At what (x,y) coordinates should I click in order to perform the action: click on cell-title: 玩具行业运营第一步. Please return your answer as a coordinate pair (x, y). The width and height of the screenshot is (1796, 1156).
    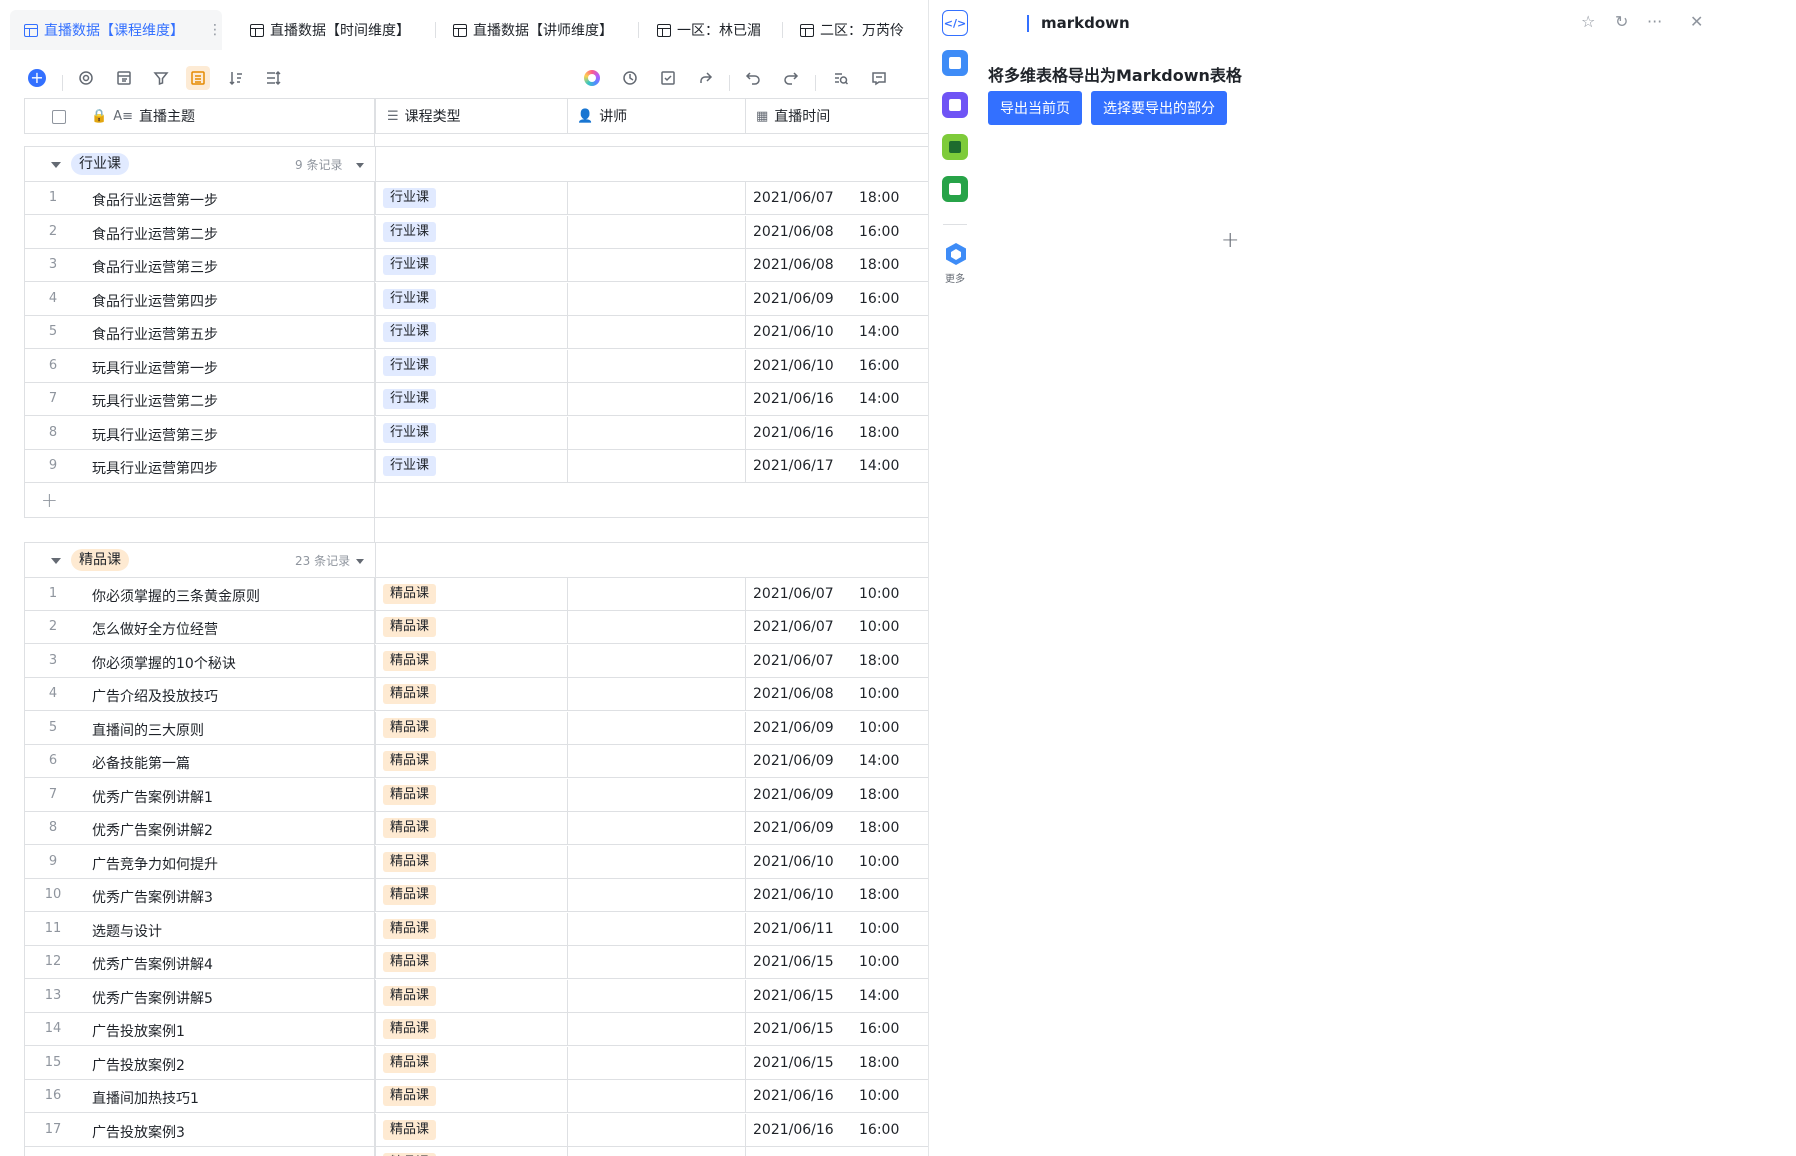
    Looking at the image, I should click on (155, 368).